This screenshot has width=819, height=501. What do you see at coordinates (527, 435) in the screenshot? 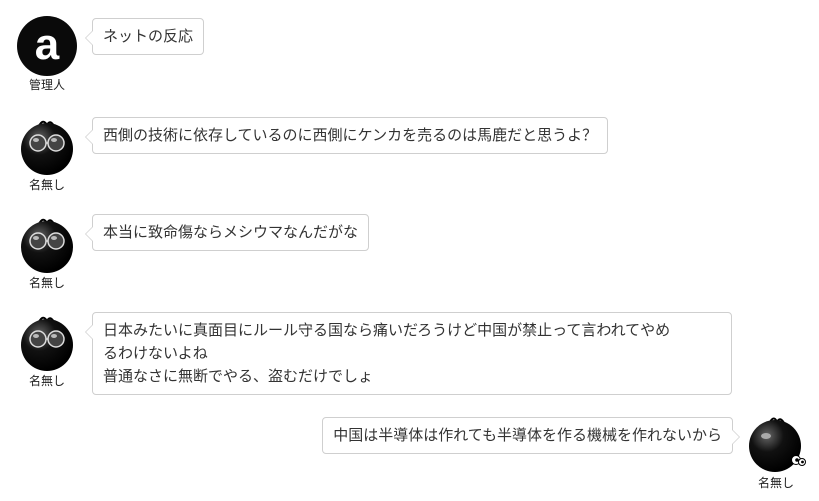
I see `message-text: 中国は半導体は作れても半導体を作る機械を作れないから` at bounding box center [527, 435].